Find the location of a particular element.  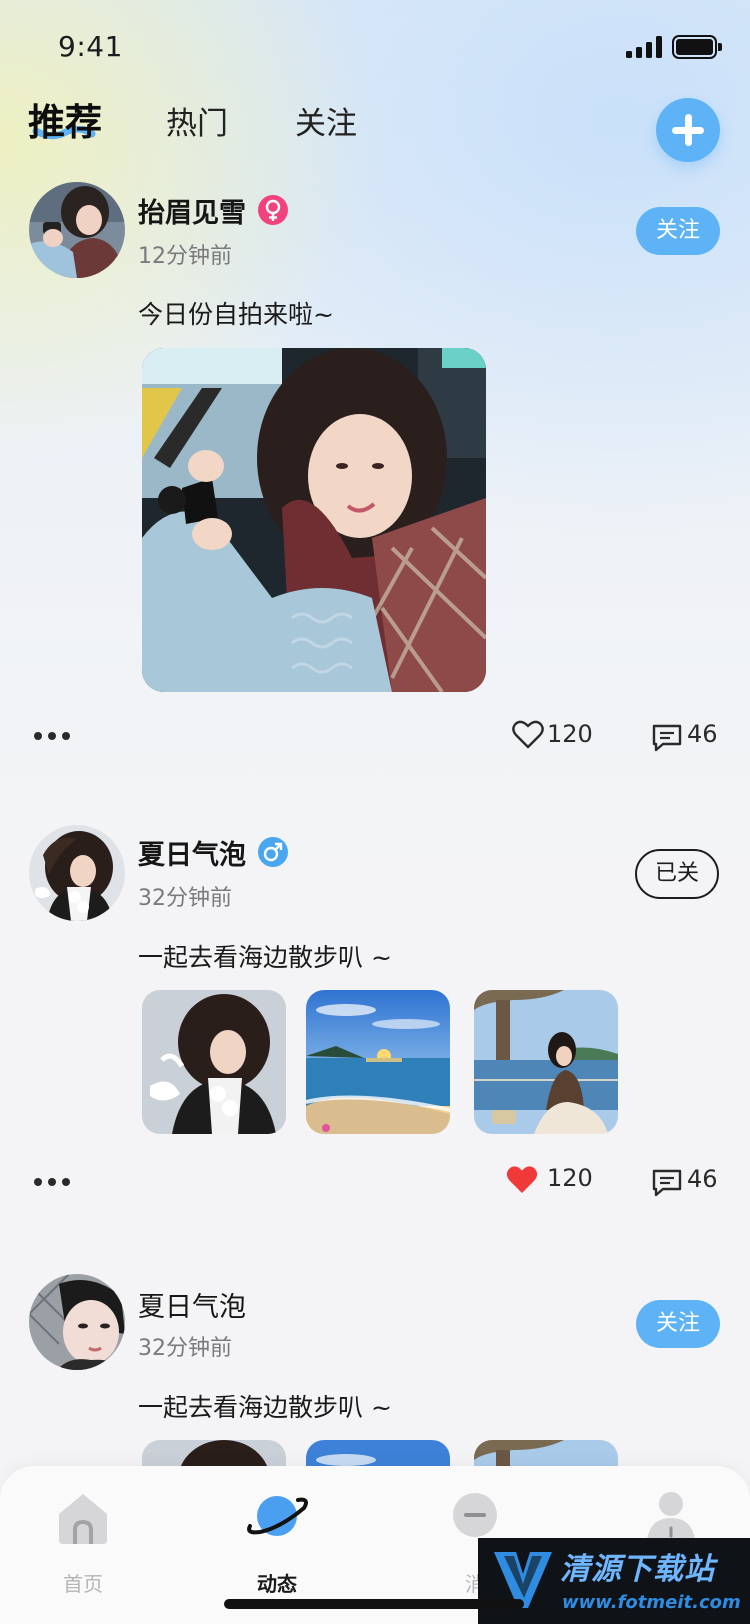

watermark-logo: 清源下载站 www.fotmeit.com is located at coordinates (614, 1581).